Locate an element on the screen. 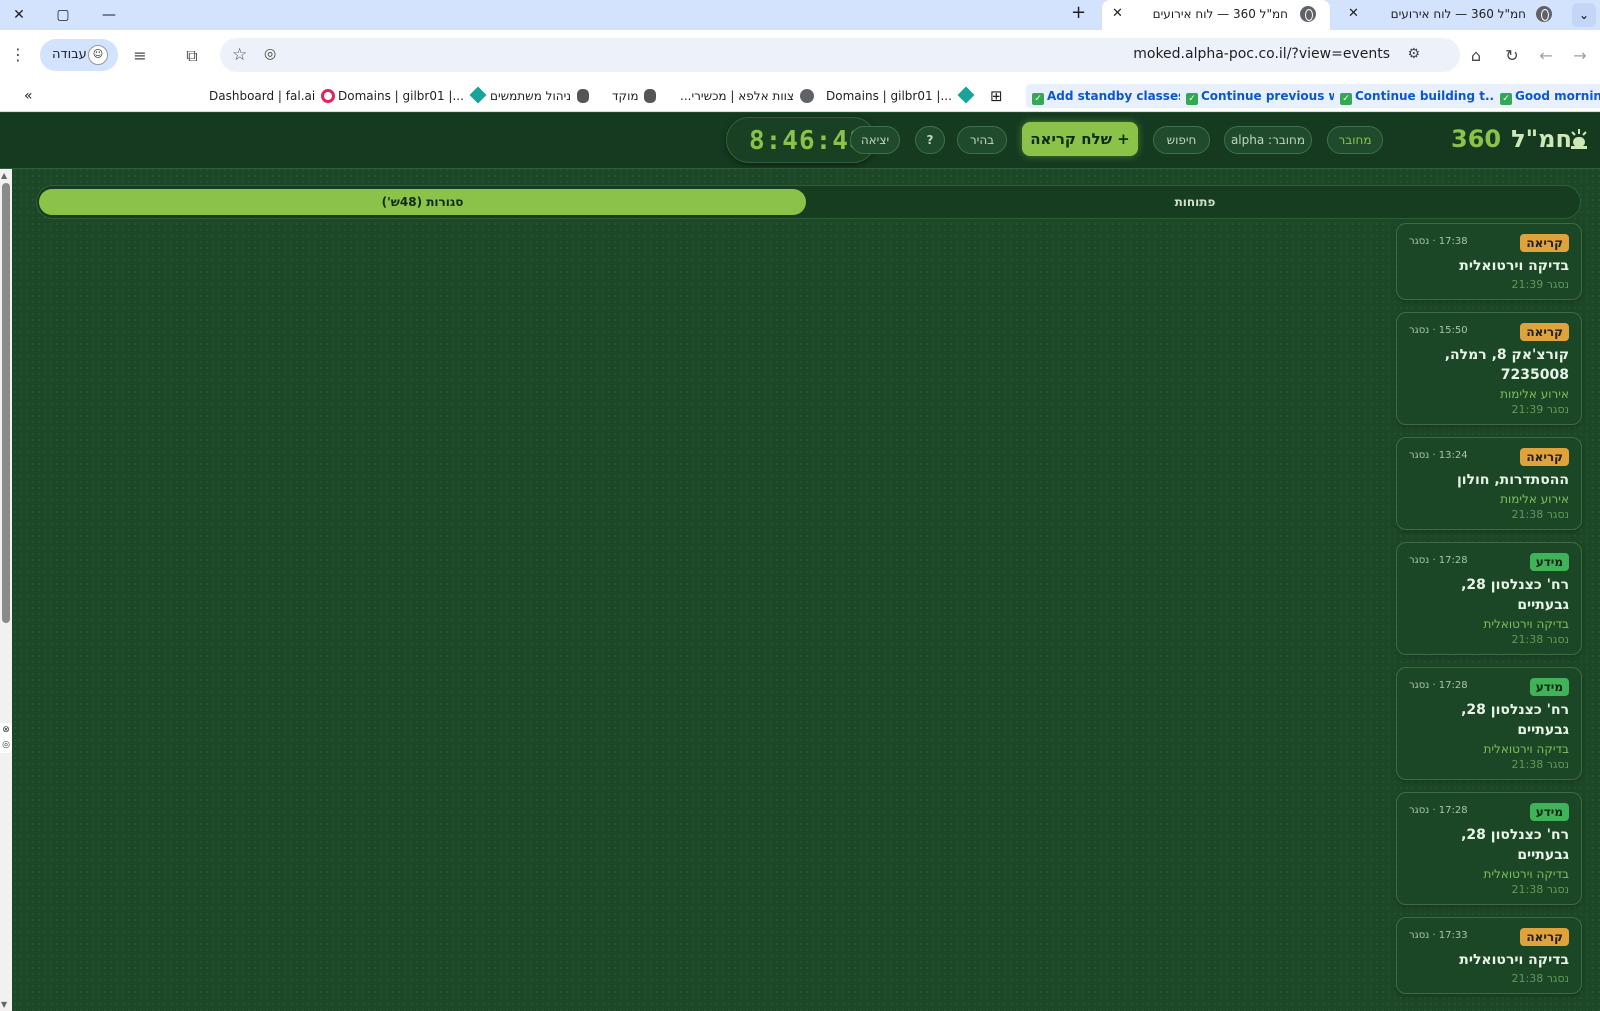 This screenshot has width=1600, height=1011. site-settings-icon: ⚙ is located at coordinates (1413, 54).